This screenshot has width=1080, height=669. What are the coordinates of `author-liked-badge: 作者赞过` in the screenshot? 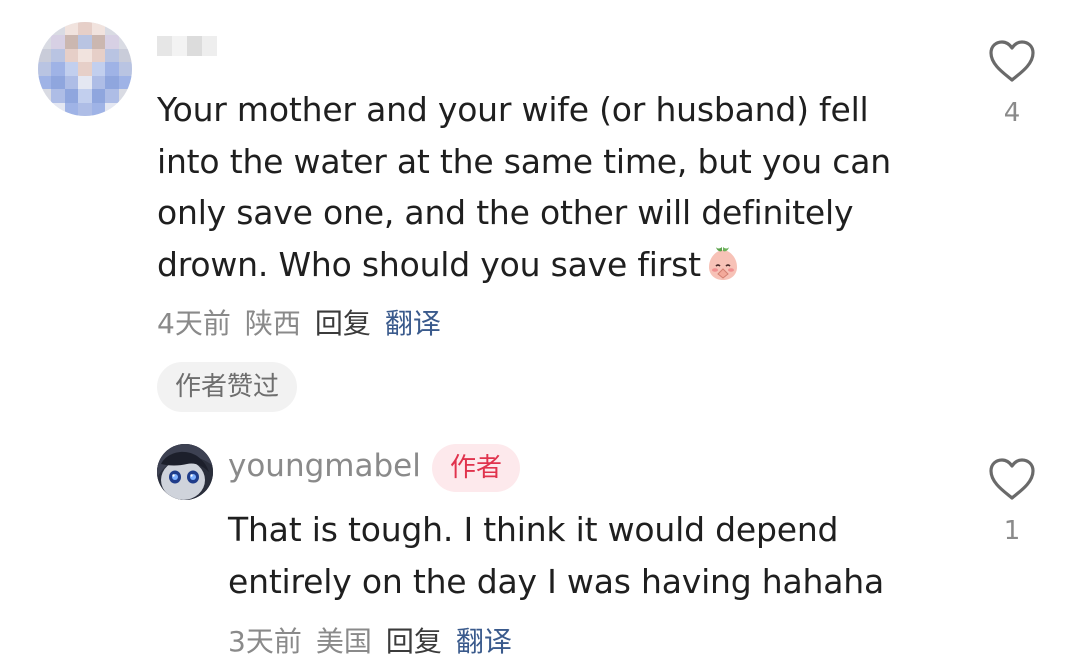 It's located at (227, 387).